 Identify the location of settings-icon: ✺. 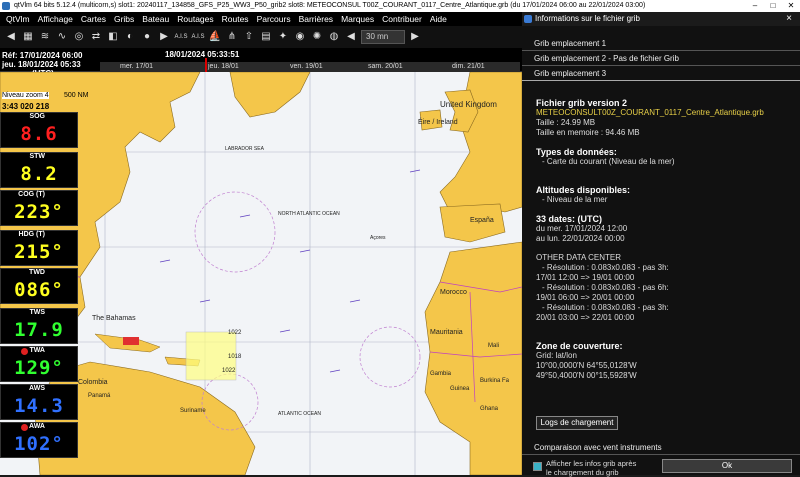
(317, 37).